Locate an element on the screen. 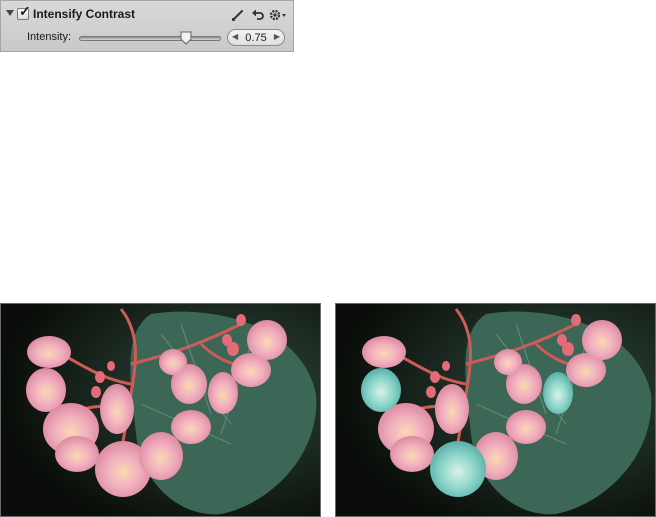  slider-track is located at coordinates (150, 38).